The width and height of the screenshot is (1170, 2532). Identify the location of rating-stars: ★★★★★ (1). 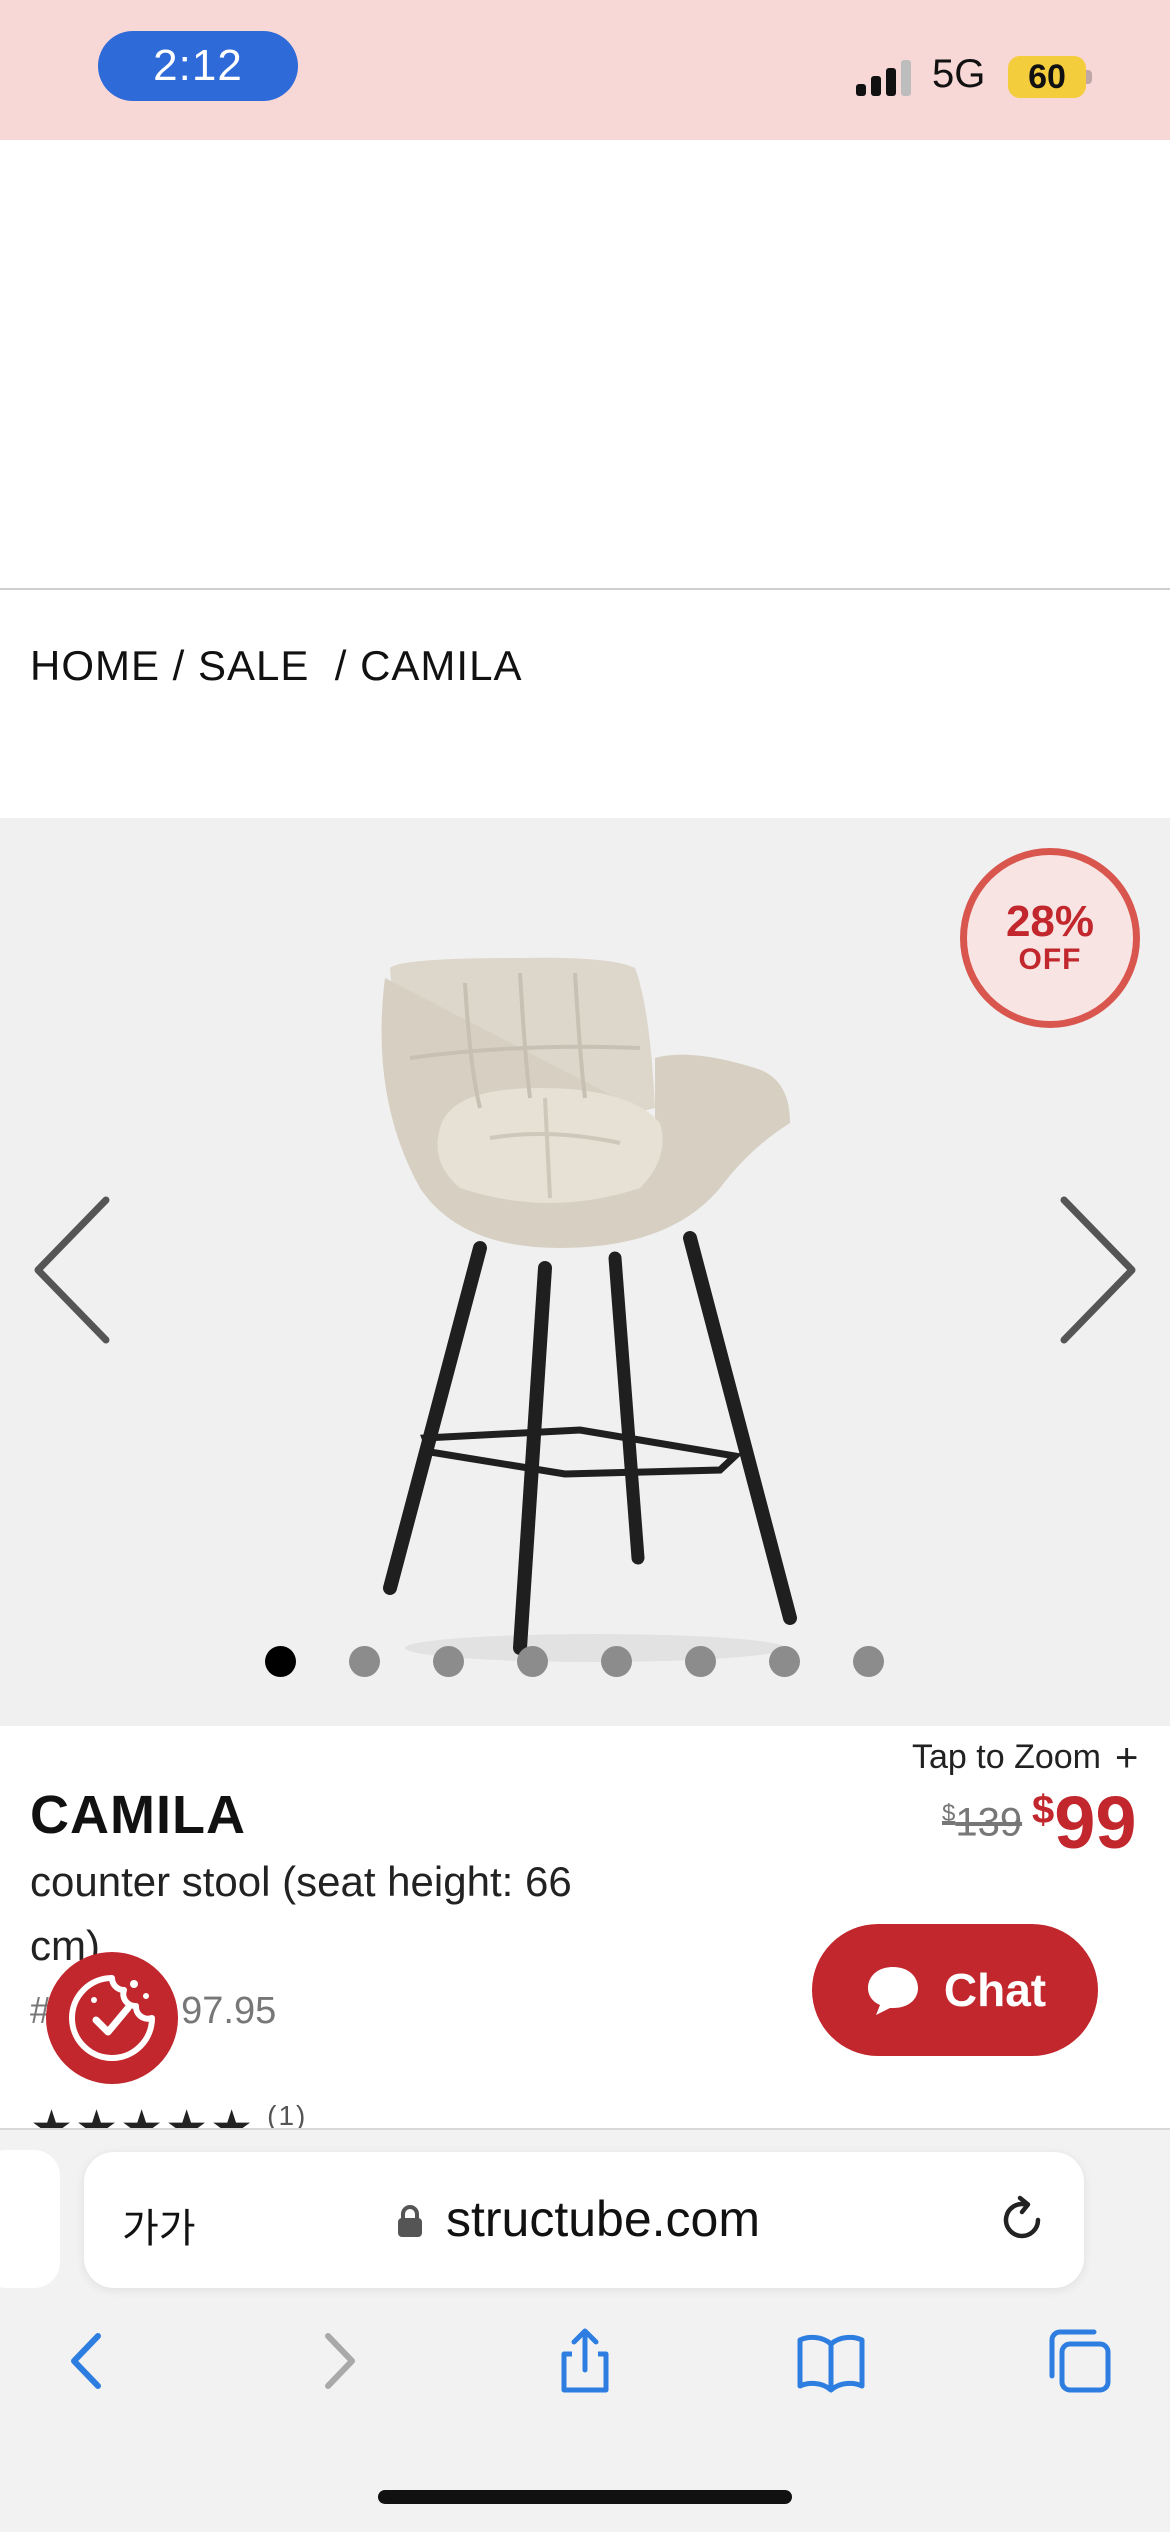
(168, 2115).